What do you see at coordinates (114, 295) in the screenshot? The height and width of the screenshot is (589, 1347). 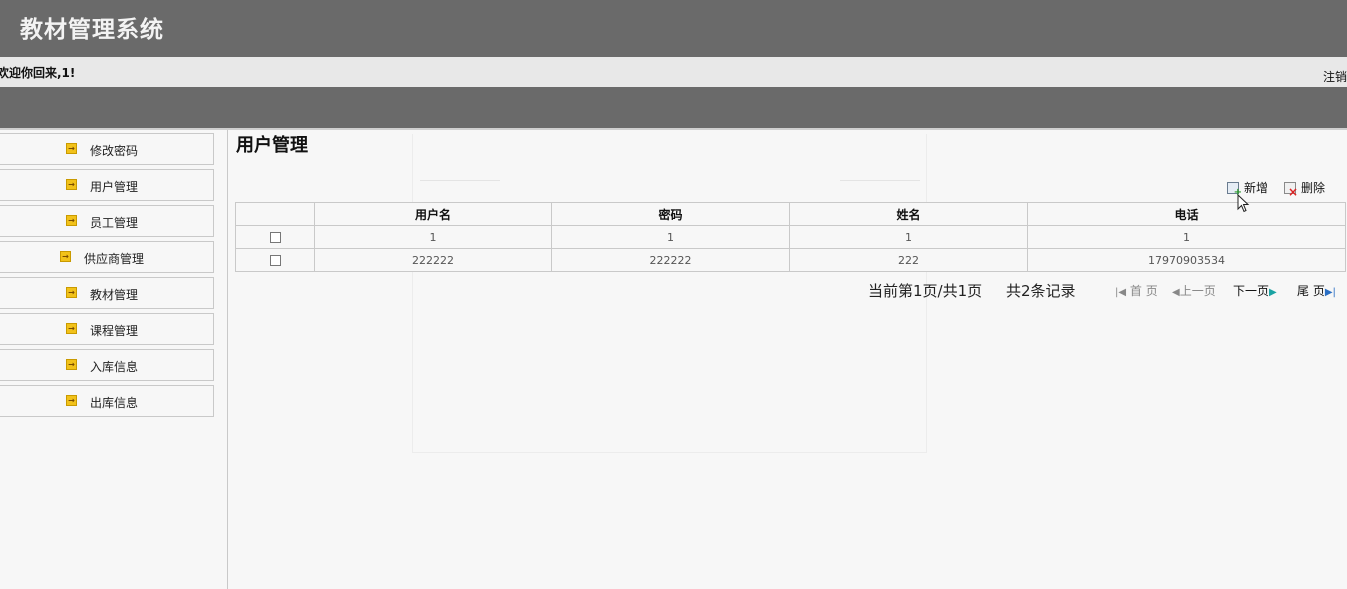 I see `sidebar-item-label: 教材管理` at bounding box center [114, 295].